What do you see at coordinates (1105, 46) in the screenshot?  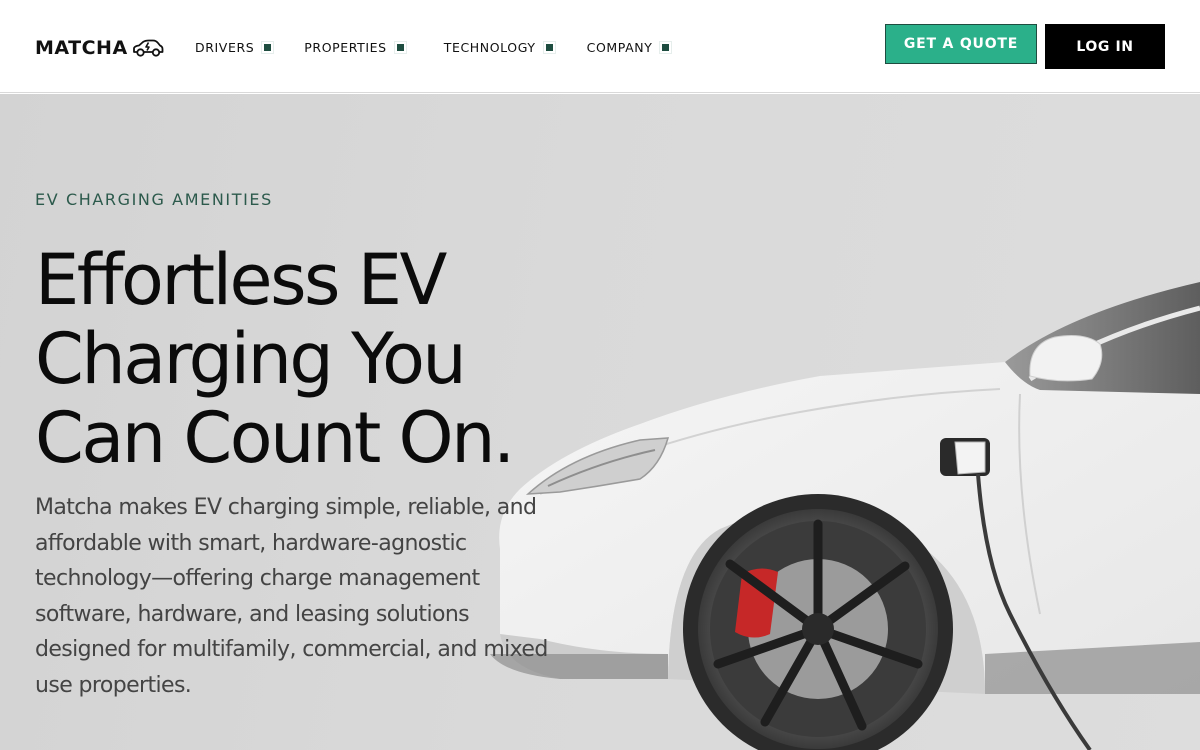 I see `log-in-button: LOG IN` at bounding box center [1105, 46].